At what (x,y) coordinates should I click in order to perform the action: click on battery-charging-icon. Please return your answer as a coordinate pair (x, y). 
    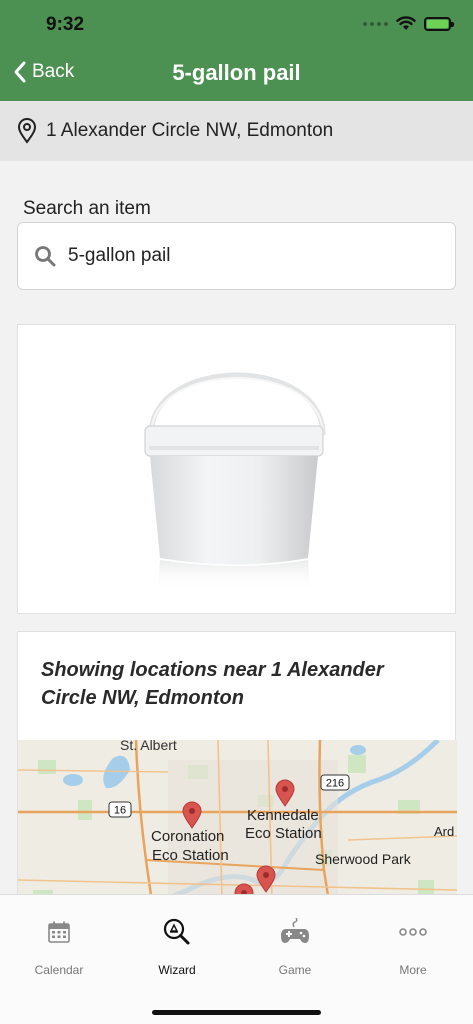
    Looking at the image, I should click on (439, 23).